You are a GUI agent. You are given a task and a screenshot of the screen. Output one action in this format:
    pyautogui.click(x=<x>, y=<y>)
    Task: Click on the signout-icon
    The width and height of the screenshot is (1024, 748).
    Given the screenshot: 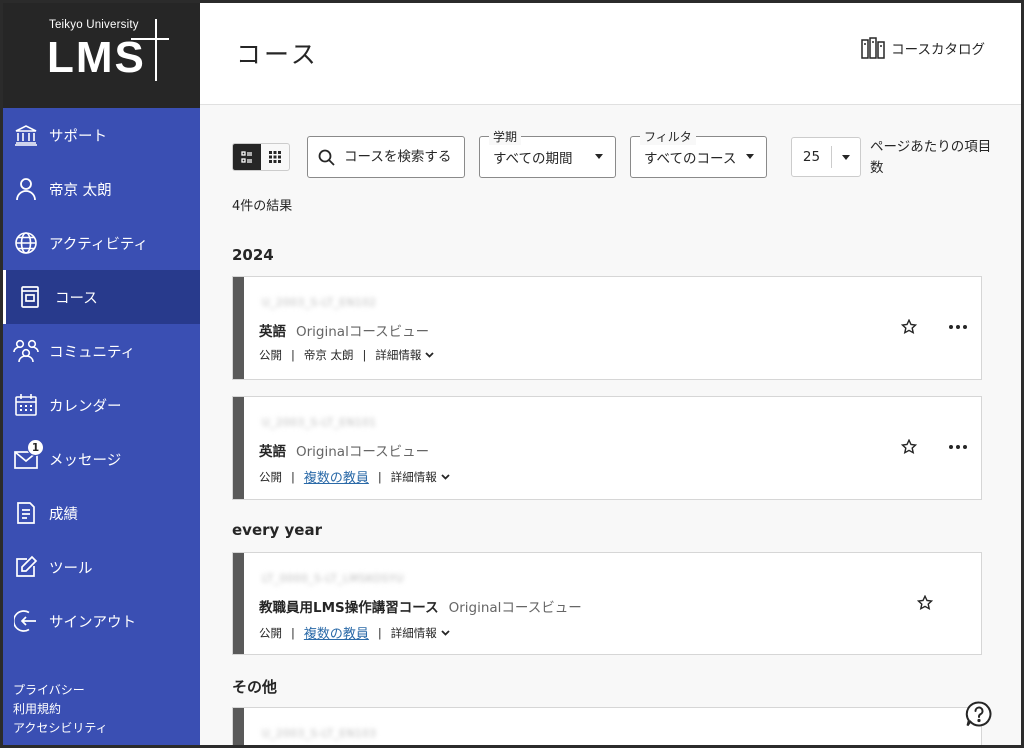 What is the action you would take?
    pyautogui.click(x=26, y=621)
    